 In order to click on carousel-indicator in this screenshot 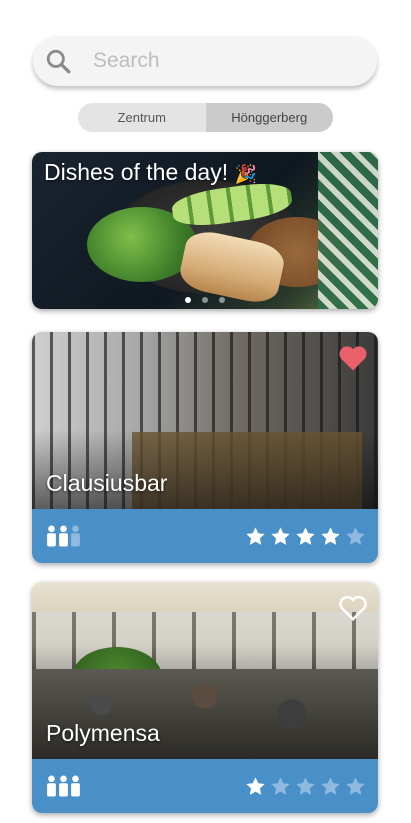, I will do `click(205, 300)`.